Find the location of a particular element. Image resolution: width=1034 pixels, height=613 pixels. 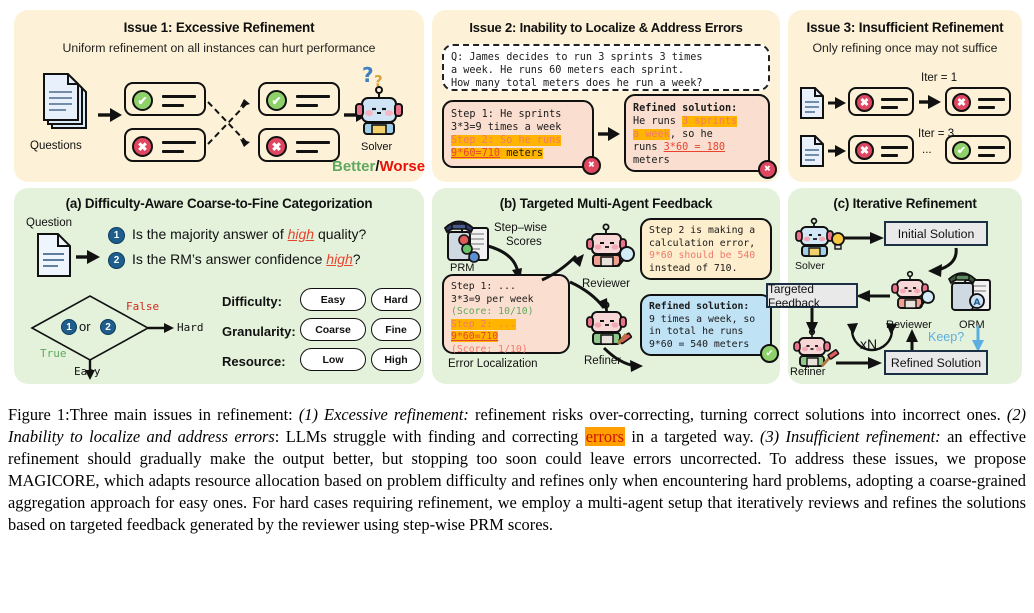

initial-line-3-highlight: Step 2: So he runs is located at coordinates (506, 141).